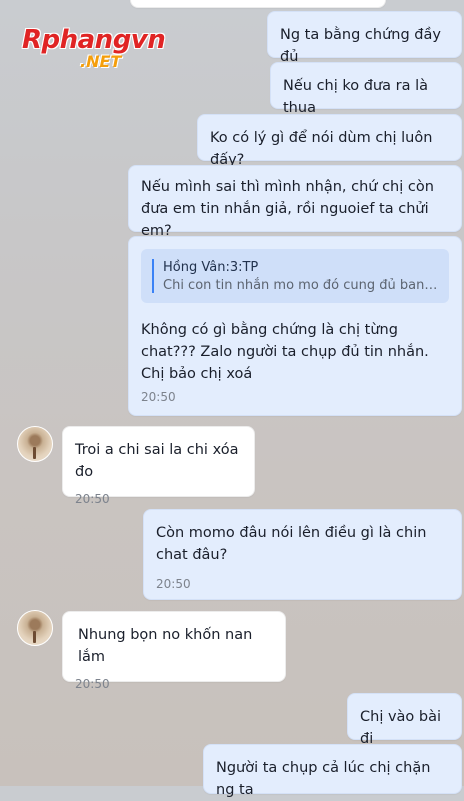 The height and width of the screenshot is (801, 464). I want to click on outgoing-message: Người ta chụp cả lúc chị chặn ng ta, so click(332, 771).